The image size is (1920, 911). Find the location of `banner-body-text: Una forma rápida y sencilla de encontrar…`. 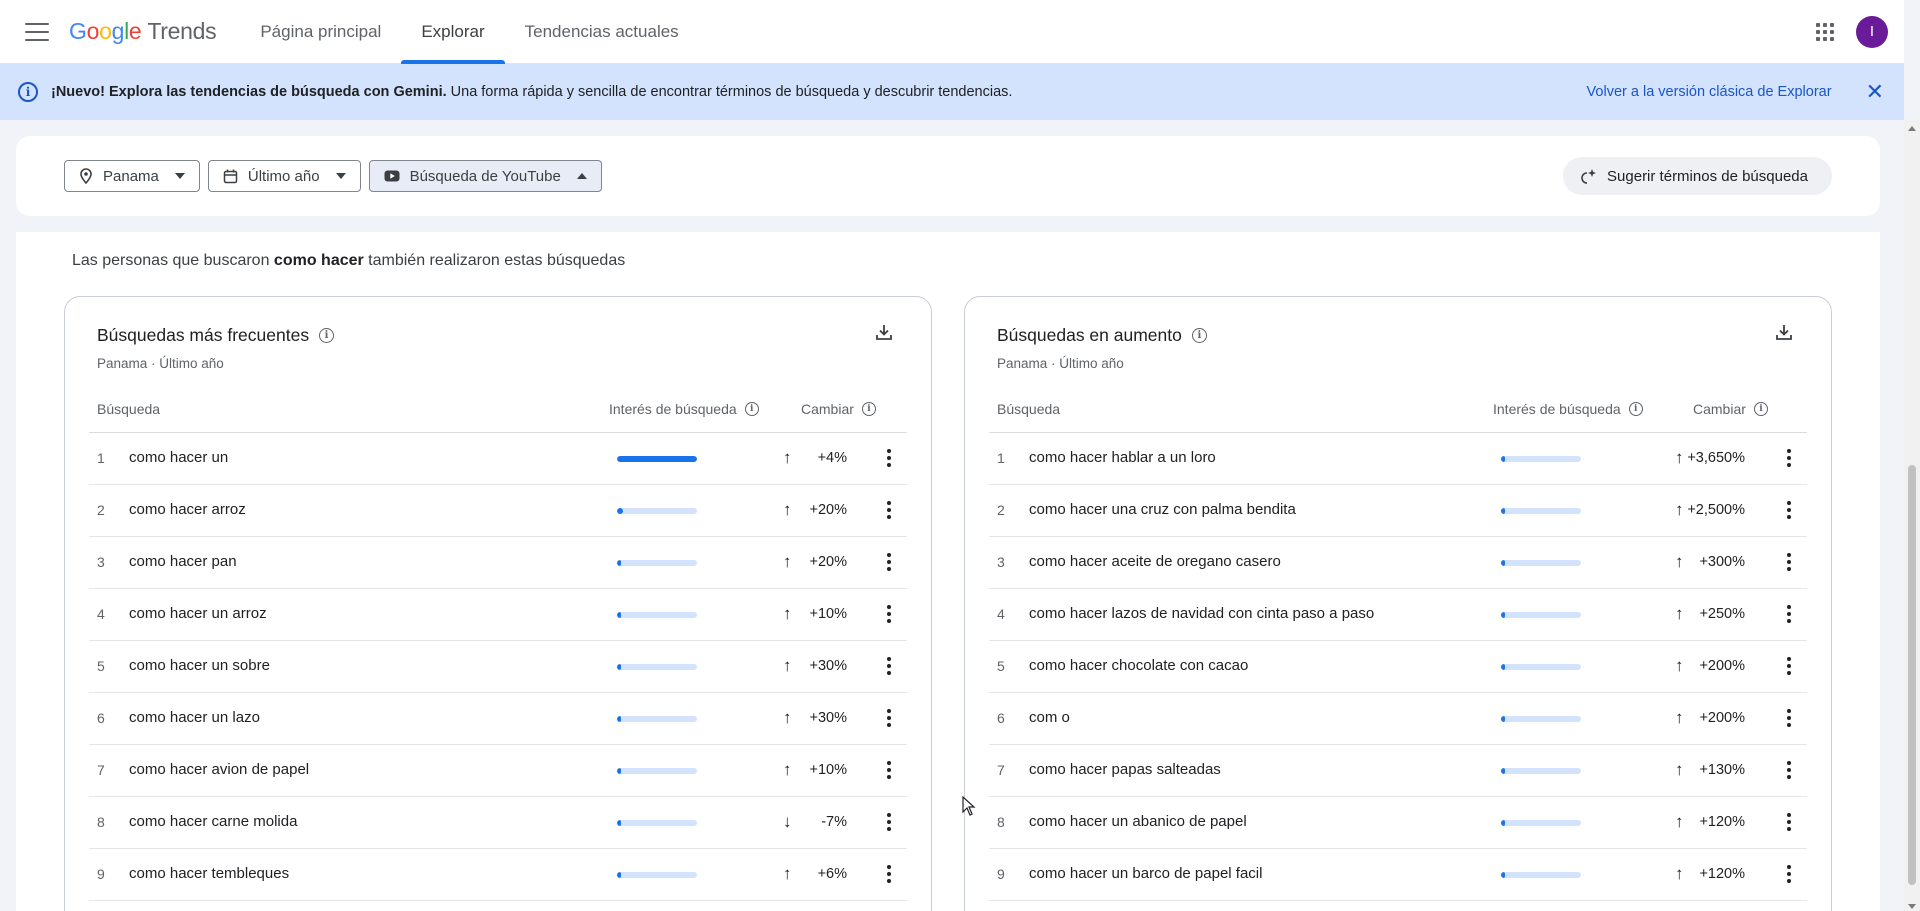

banner-body-text: Una forma rápida y sencilla de encontrar… is located at coordinates (729, 92).